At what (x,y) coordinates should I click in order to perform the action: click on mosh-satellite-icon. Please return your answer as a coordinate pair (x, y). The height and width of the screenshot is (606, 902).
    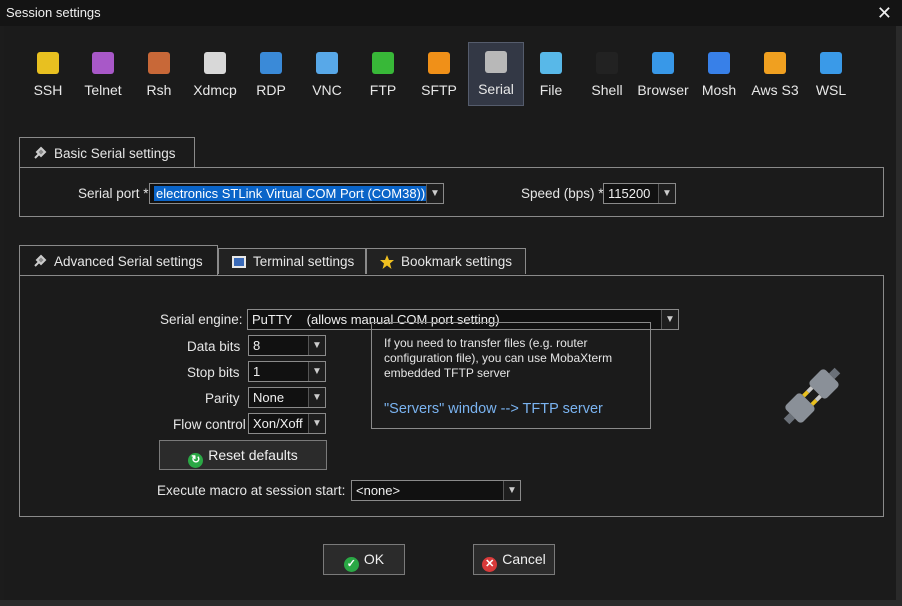
    Looking at the image, I should click on (719, 63).